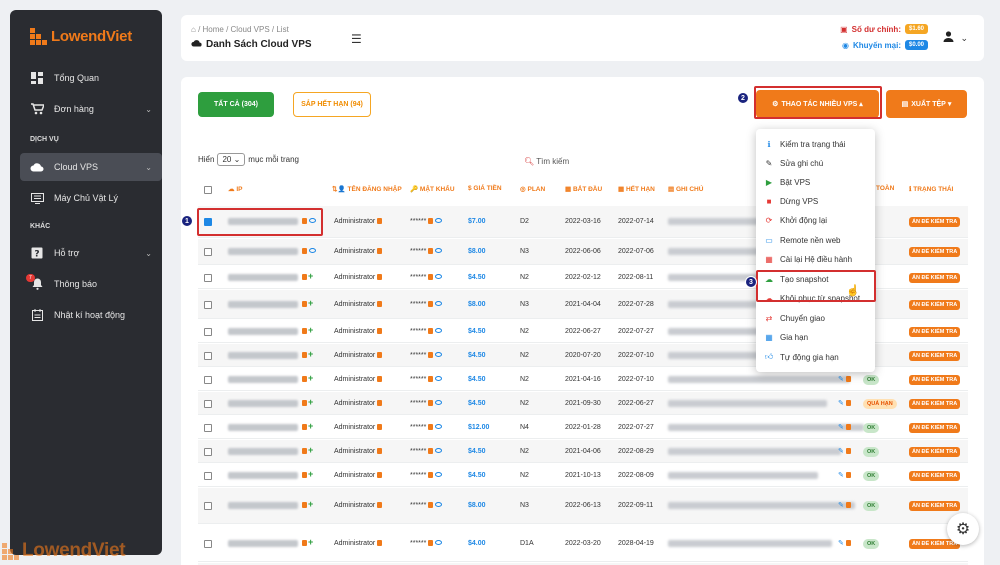 This screenshot has width=1000, height=565. Describe the element at coordinates (81, 36) in the screenshot. I see `brand-logo: LowendViet` at that location.